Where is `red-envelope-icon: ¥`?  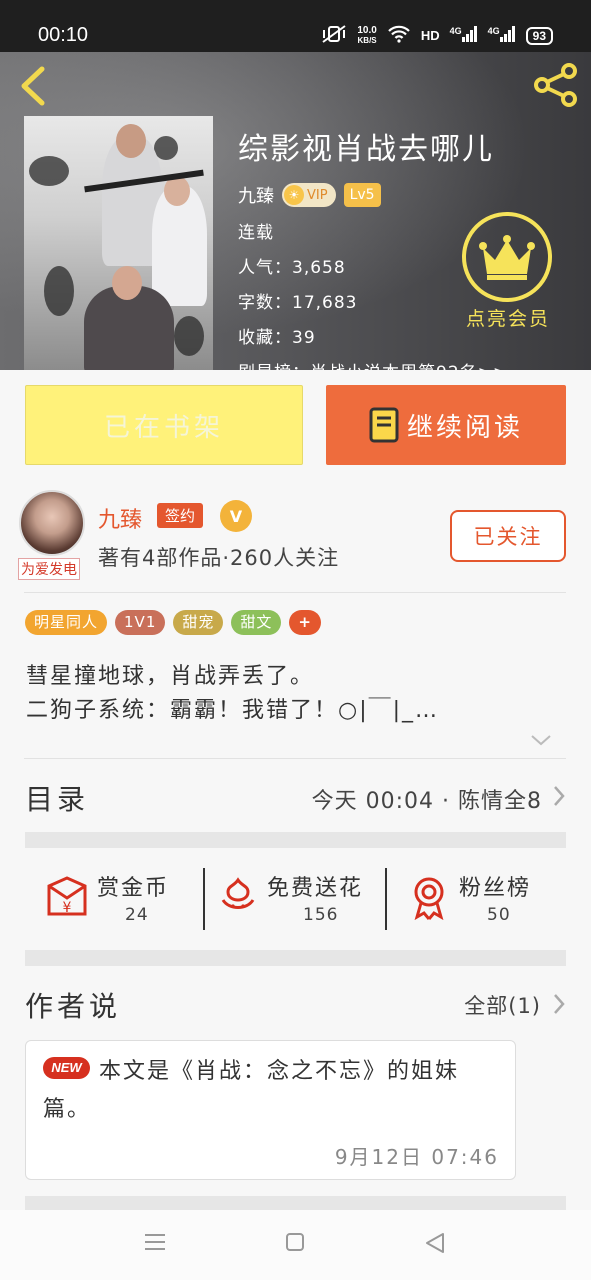 red-envelope-icon: ¥ is located at coordinates (67, 896).